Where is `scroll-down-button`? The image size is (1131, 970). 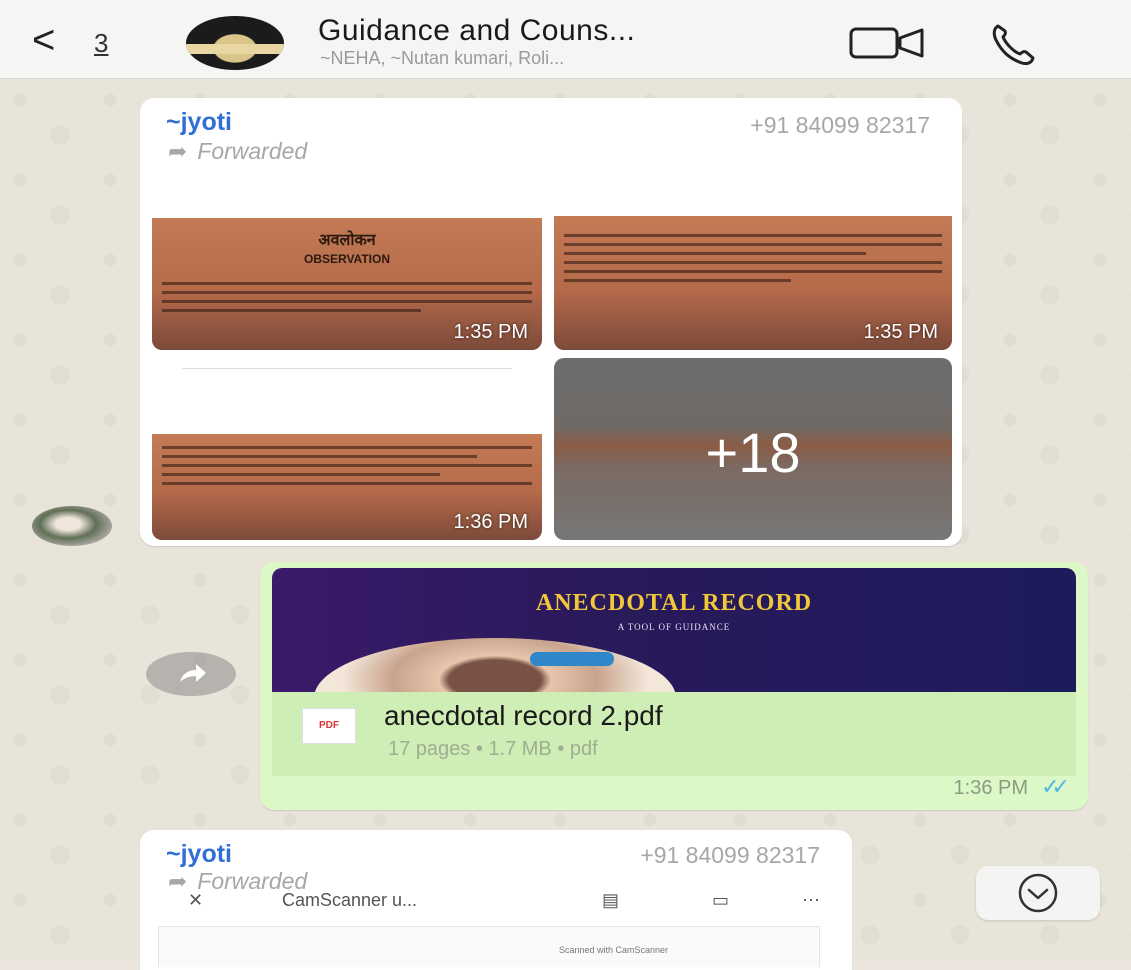
scroll-down-button is located at coordinates (1038, 893).